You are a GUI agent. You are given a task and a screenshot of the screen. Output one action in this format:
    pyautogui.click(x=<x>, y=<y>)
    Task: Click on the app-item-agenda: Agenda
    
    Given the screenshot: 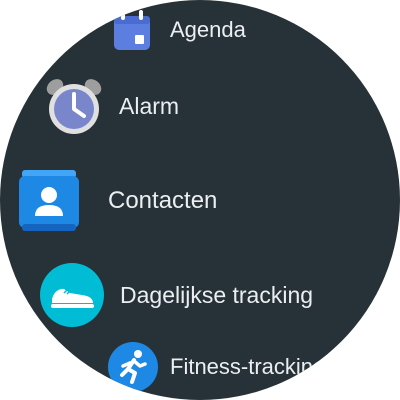 What is the action you would take?
    pyautogui.click(x=178, y=30)
    